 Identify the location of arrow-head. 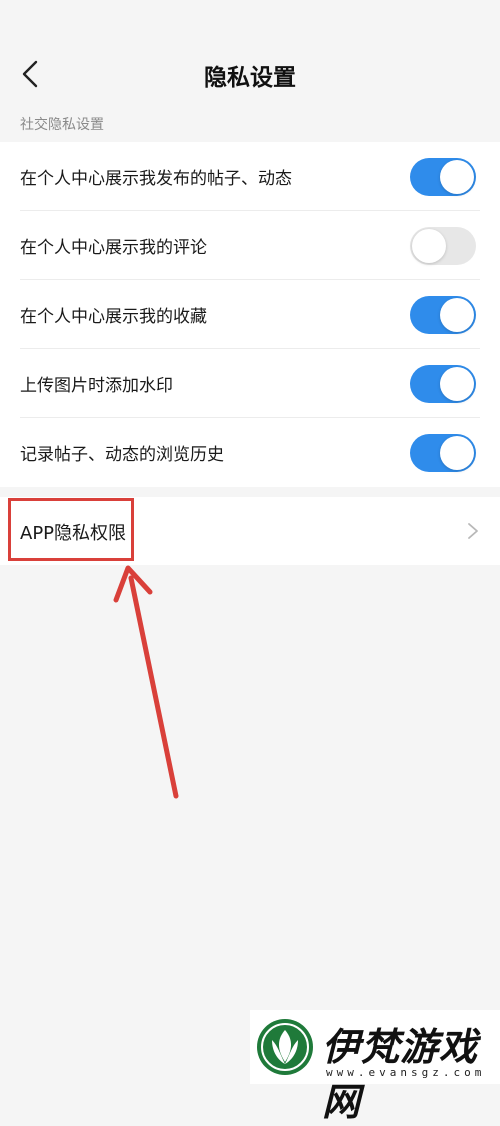
(133, 584).